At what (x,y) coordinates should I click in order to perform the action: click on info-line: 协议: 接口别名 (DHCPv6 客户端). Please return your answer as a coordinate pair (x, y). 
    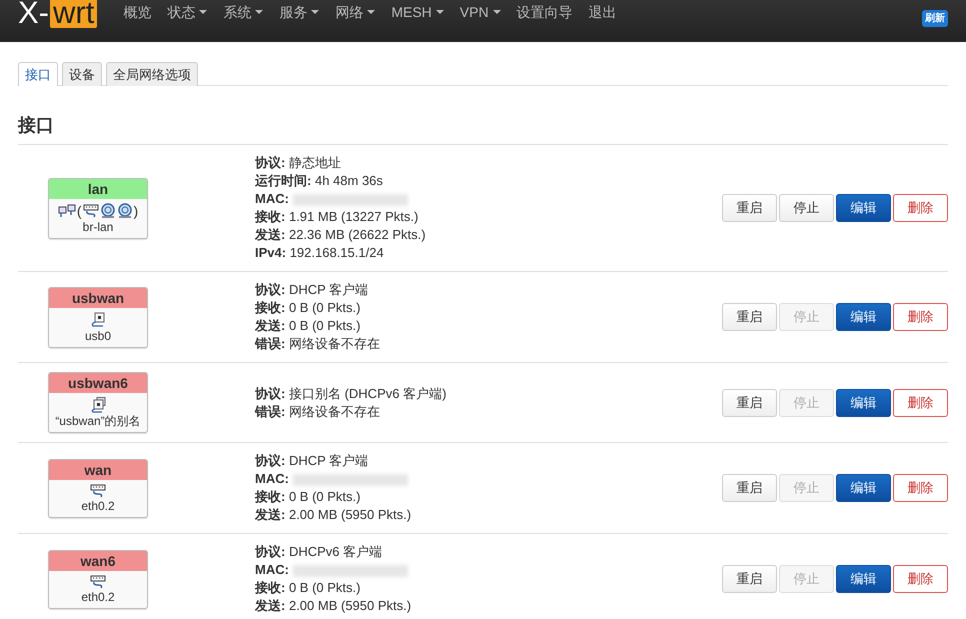
    Looking at the image, I should click on (350, 393).